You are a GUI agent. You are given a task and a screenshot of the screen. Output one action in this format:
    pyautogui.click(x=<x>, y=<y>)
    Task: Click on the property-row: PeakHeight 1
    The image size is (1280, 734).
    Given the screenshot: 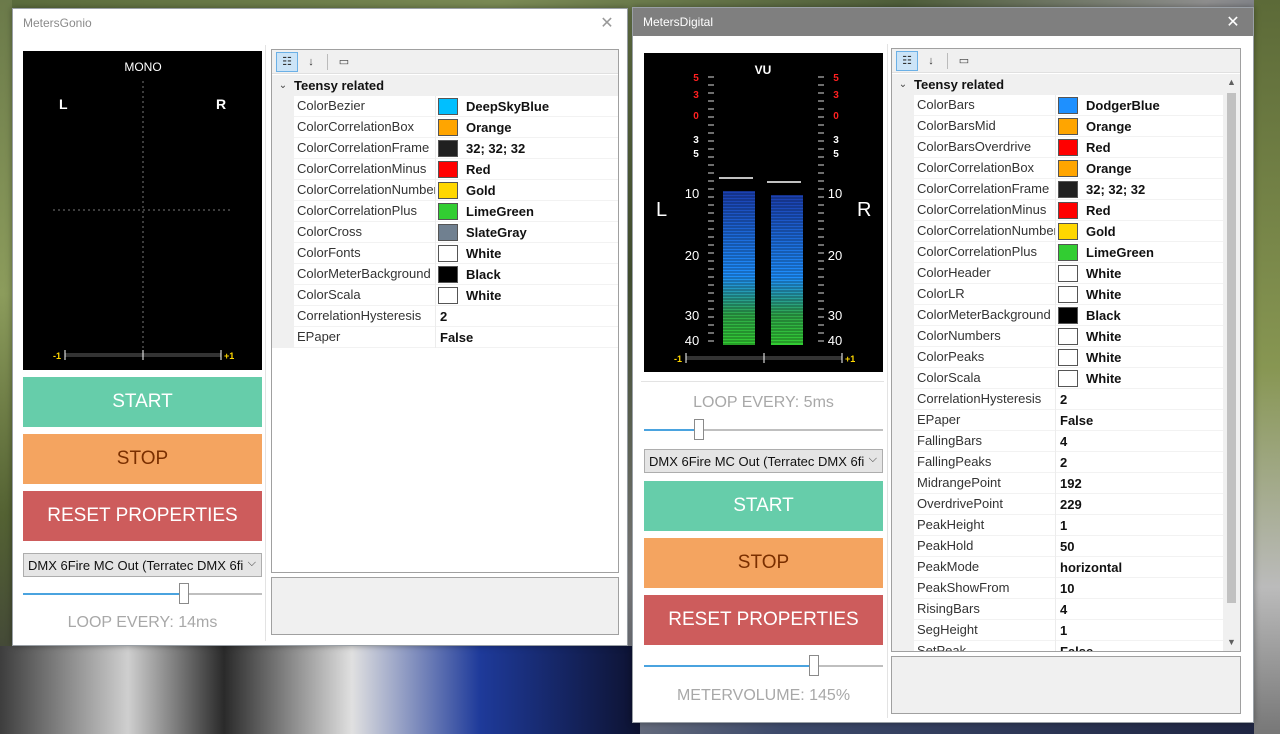 What is the action you would take?
    pyautogui.click(x=1057, y=525)
    